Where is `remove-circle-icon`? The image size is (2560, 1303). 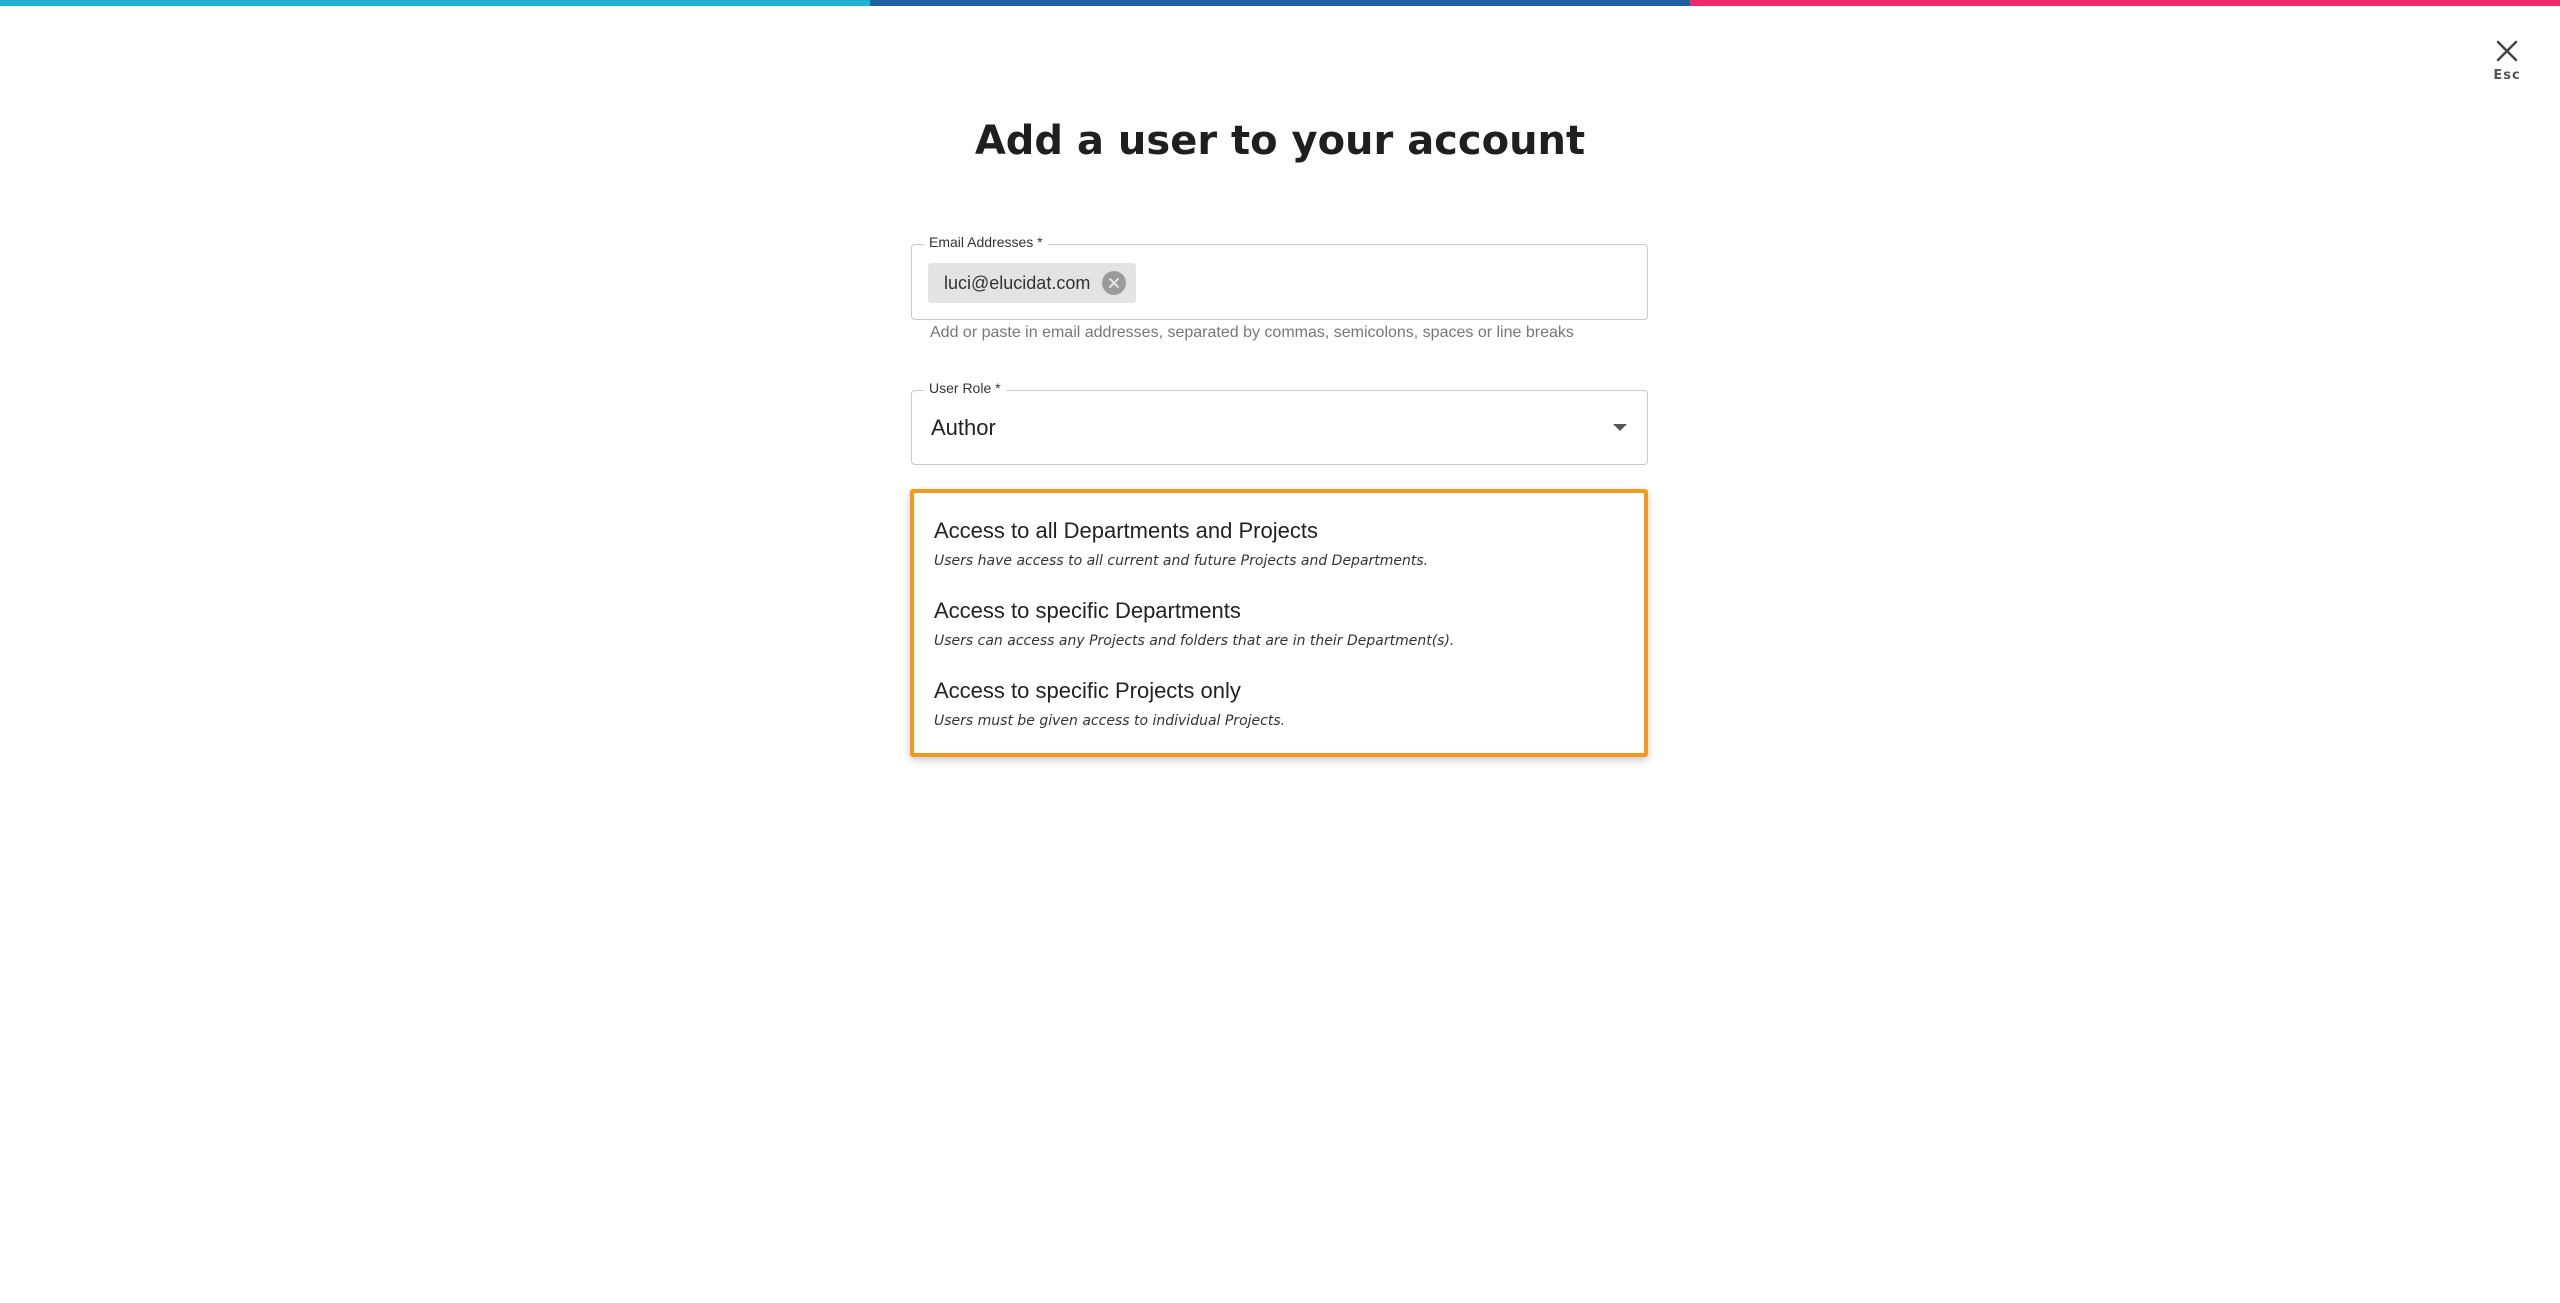
remove-circle-icon is located at coordinates (1114, 283).